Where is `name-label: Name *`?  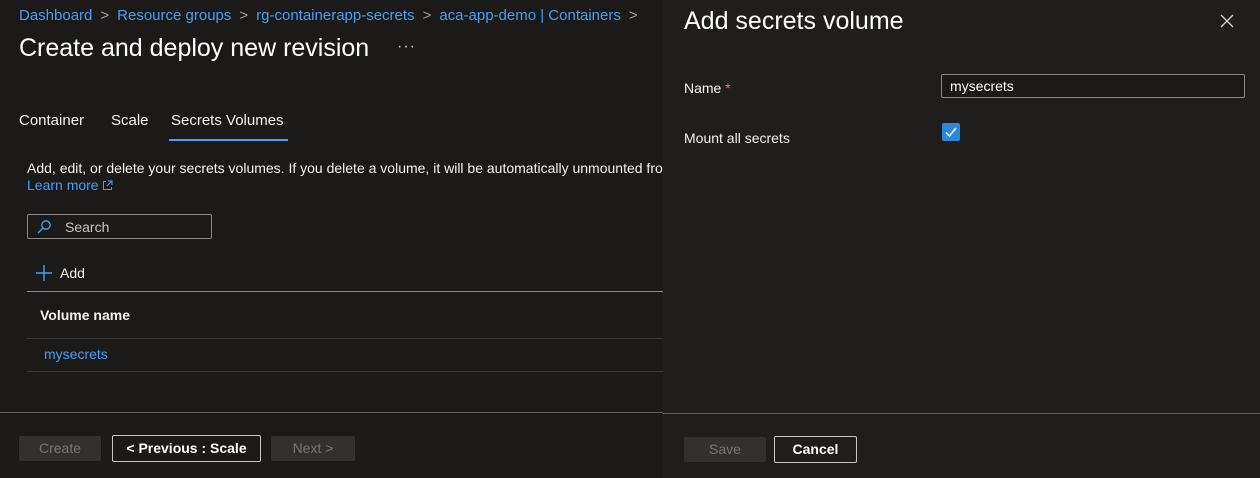
name-label: Name * is located at coordinates (707, 88).